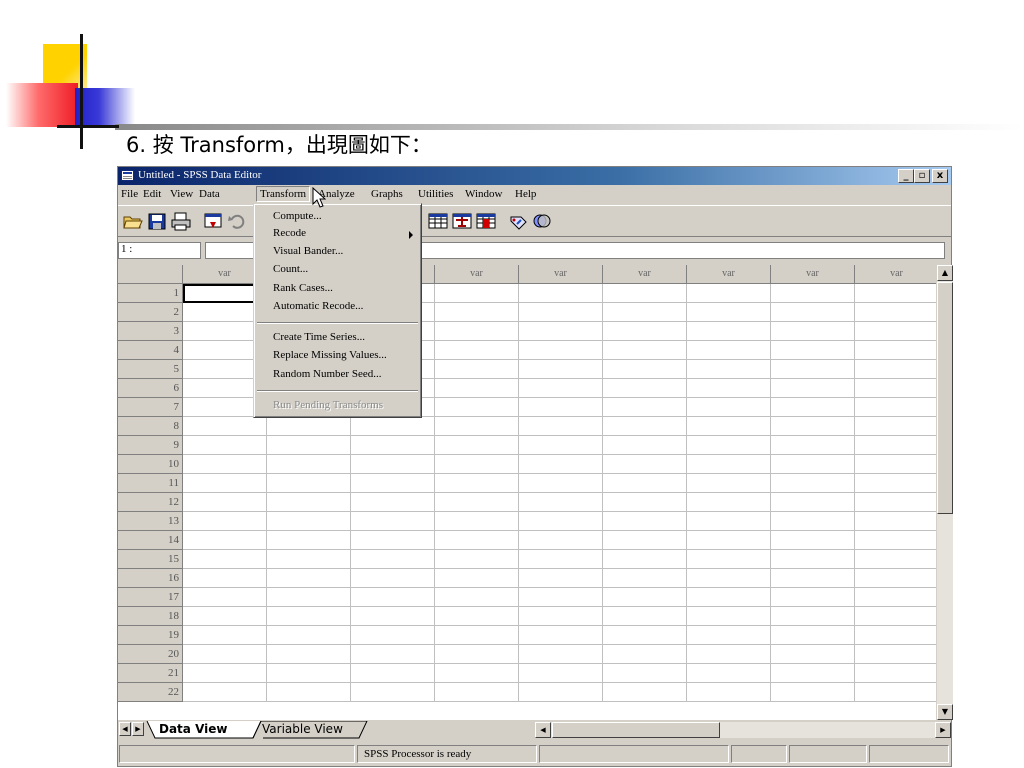 This screenshot has height=768, width=1024. I want to click on scroll-left-button: ◀, so click(543, 730).